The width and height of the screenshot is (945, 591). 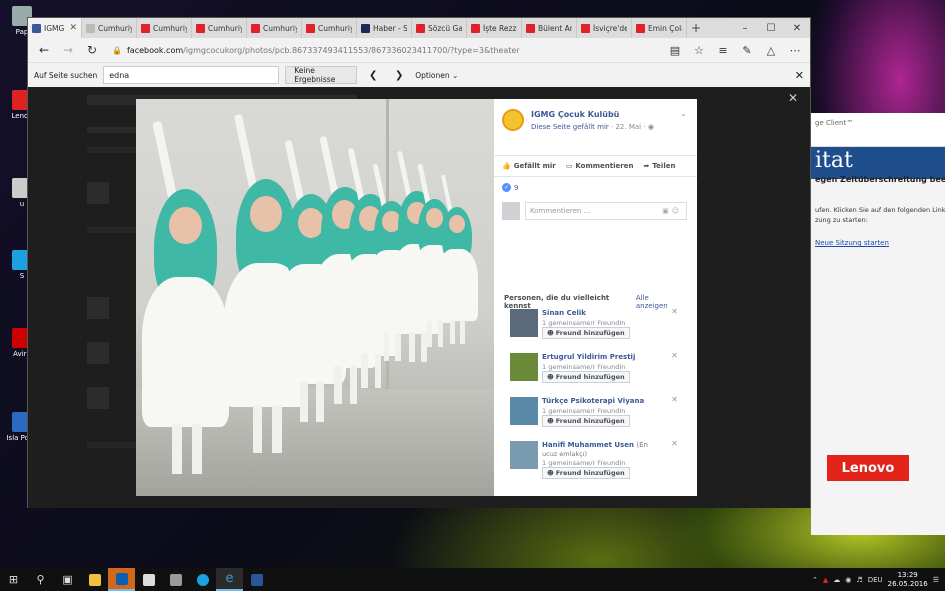 What do you see at coordinates (564, 313) in the screenshot?
I see `person-name-link: Sinan Celik` at bounding box center [564, 313].